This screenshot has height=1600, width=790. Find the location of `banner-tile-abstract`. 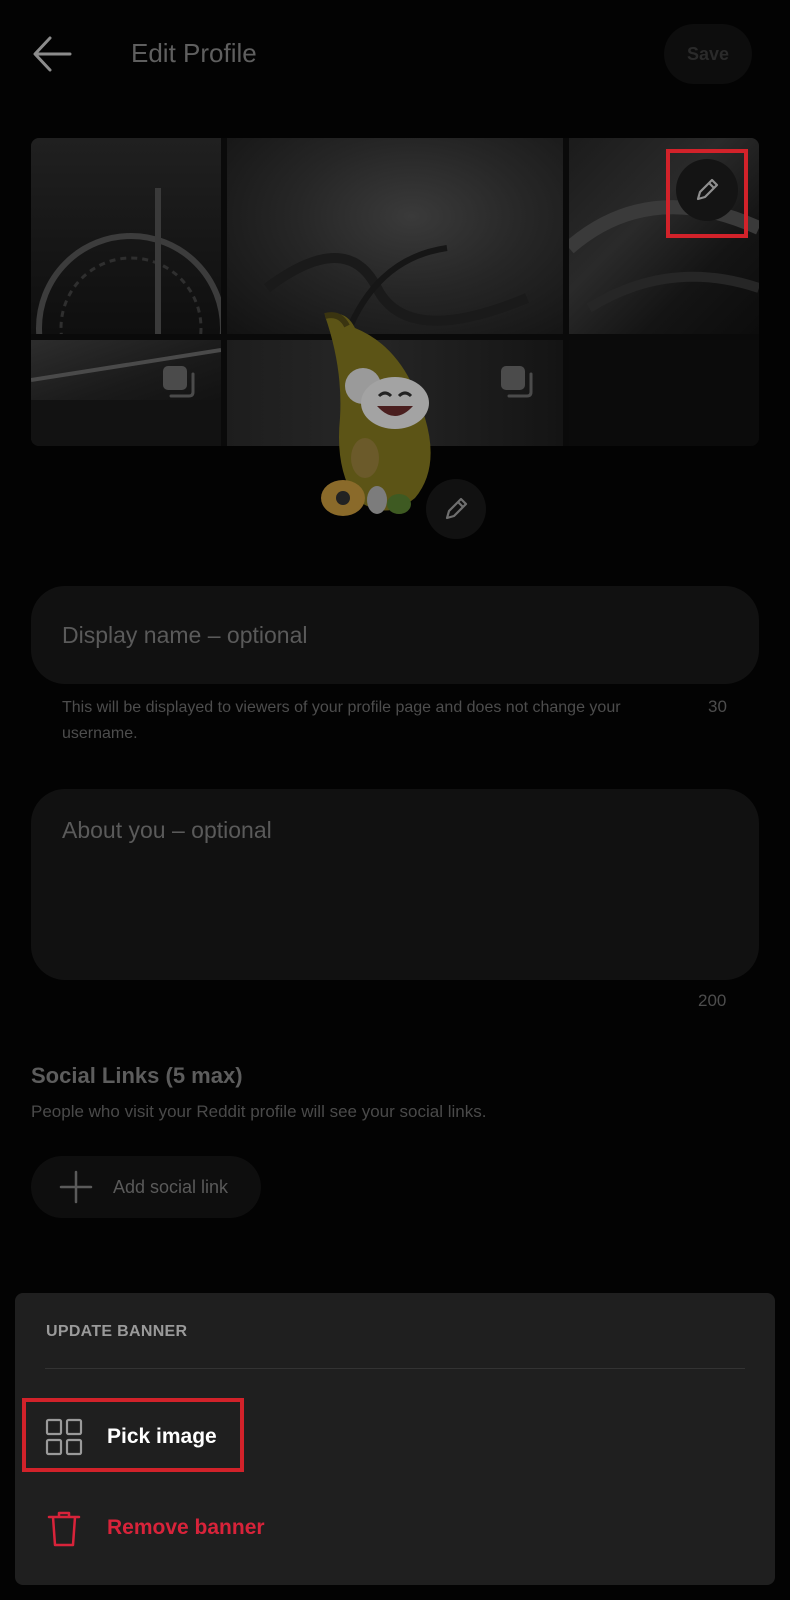

banner-tile-abstract is located at coordinates (664, 236).